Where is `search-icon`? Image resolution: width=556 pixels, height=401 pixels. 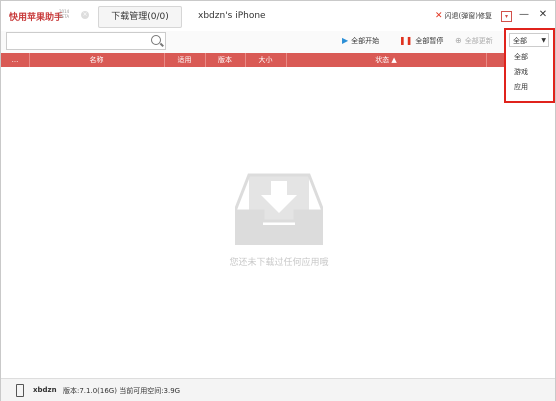 search-icon is located at coordinates (156, 40).